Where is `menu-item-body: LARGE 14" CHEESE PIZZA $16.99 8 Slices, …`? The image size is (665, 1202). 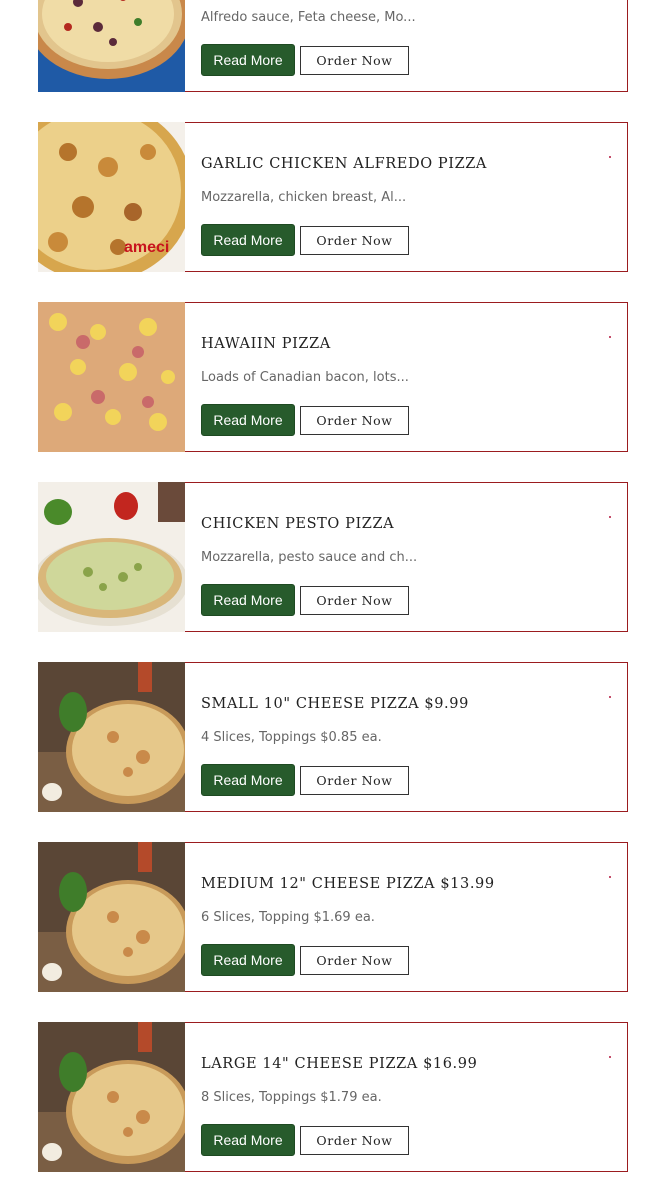 menu-item-body: LARGE 14" CHEESE PIZZA $16.99 8 Slices, … is located at coordinates (414, 1097).